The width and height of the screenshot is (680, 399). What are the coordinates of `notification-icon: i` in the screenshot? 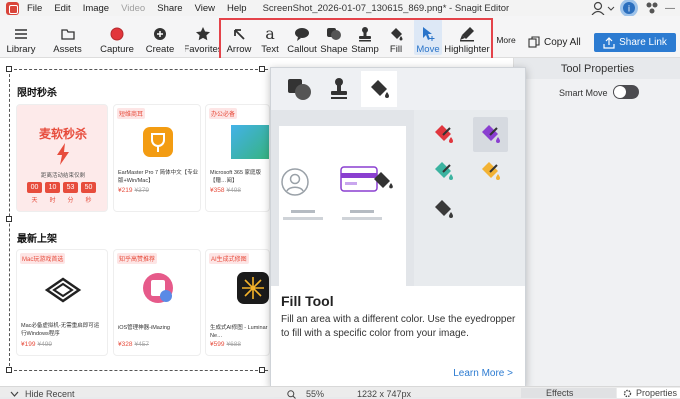 It's located at (629, 8).